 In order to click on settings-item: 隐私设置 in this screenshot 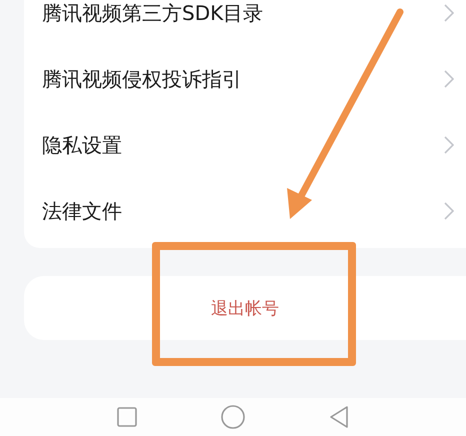, I will do `click(245, 145)`.